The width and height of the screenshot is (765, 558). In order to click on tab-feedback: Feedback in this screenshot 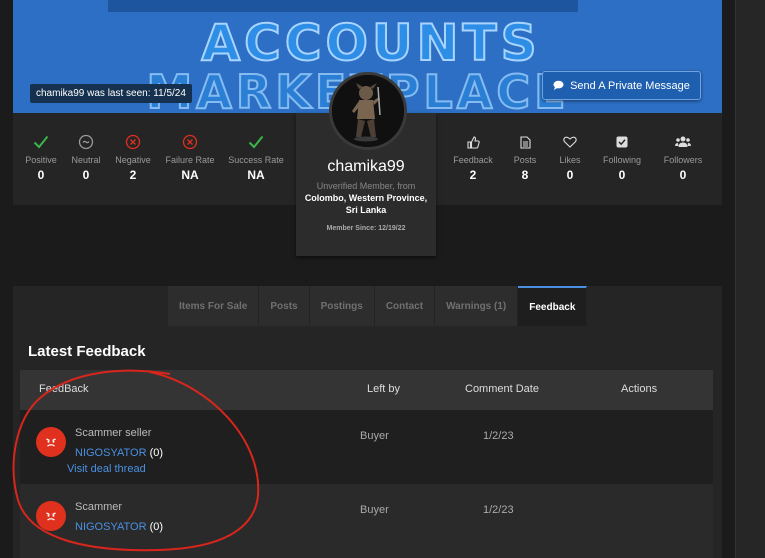, I will do `click(553, 306)`.